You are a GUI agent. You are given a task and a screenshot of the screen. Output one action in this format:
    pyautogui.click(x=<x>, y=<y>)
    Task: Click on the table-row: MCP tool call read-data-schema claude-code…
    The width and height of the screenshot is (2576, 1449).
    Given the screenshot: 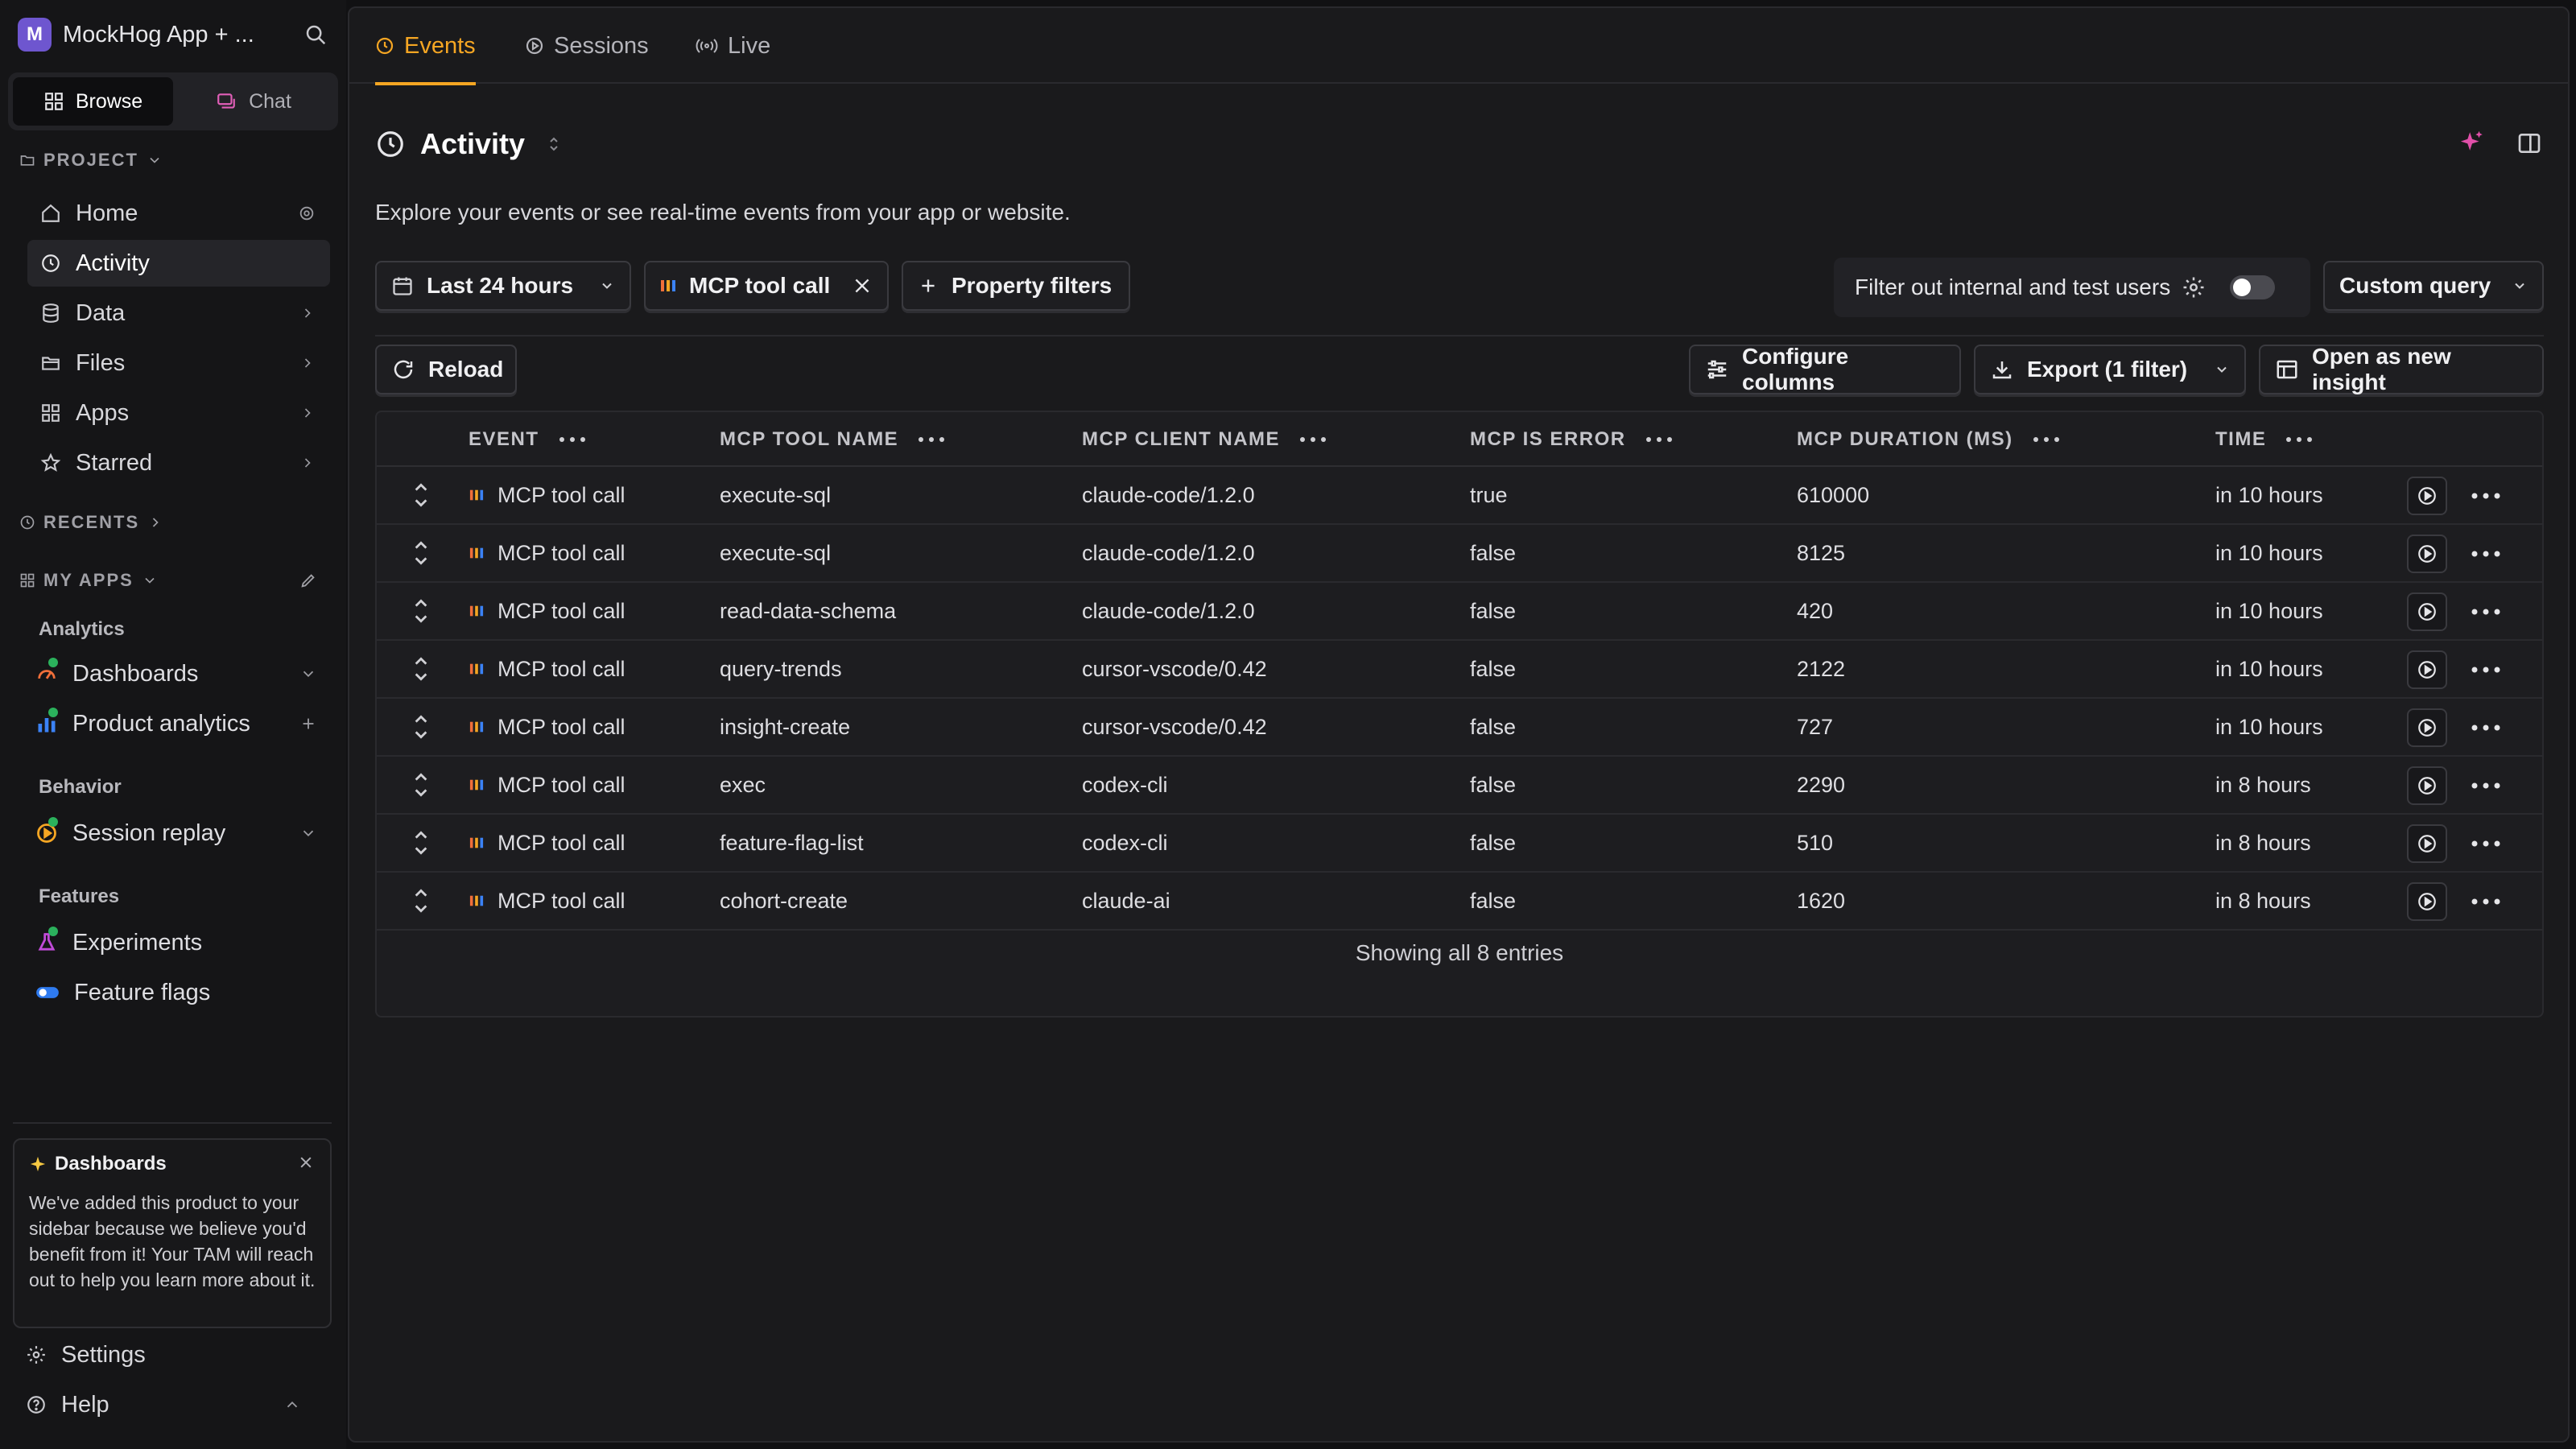 What is the action you would take?
    pyautogui.click(x=1459, y=612)
    